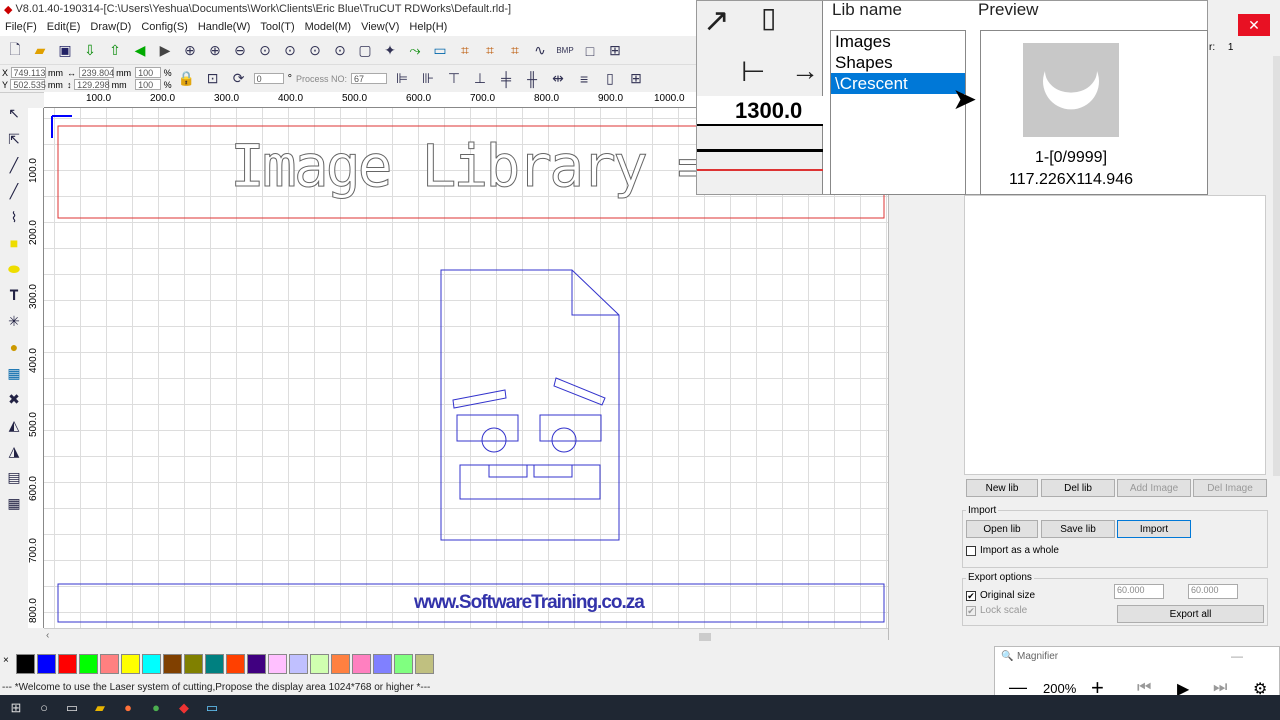 The height and width of the screenshot is (720, 1280). Describe the element at coordinates (428, 27) in the screenshot. I see `menu-help: Help(H)` at that location.